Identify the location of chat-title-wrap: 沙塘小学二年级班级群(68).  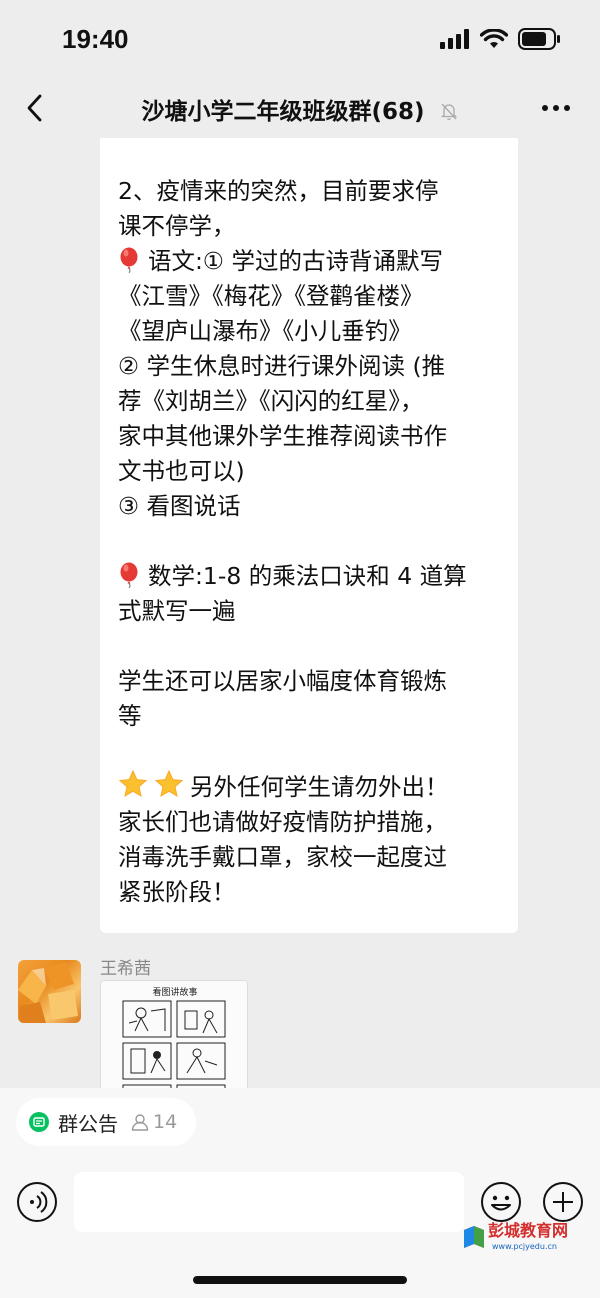
(300, 109).